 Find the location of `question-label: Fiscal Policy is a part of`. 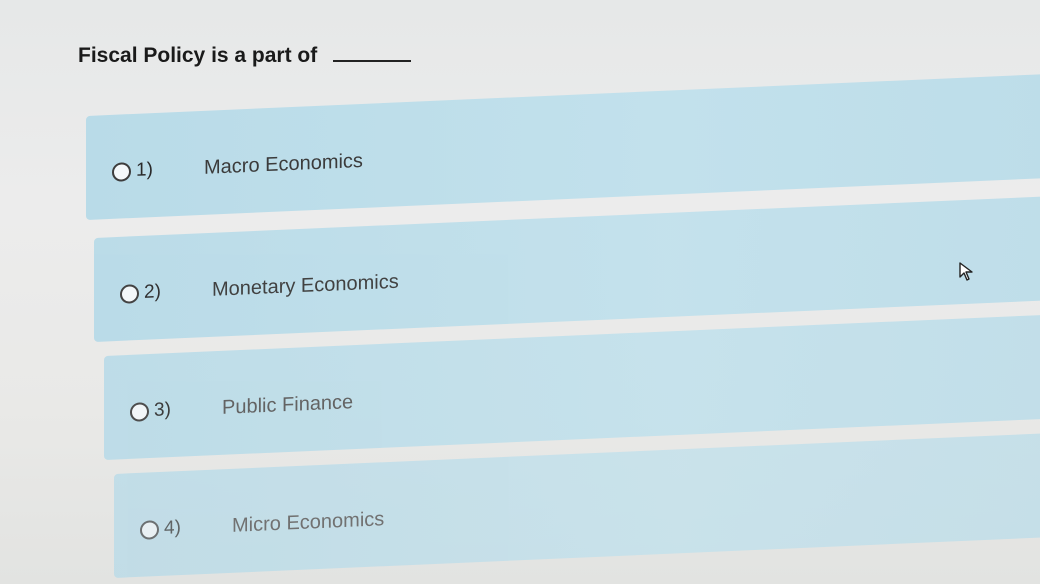

question-label: Fiscal Policy is a part of is located at coordinates (198, 55).